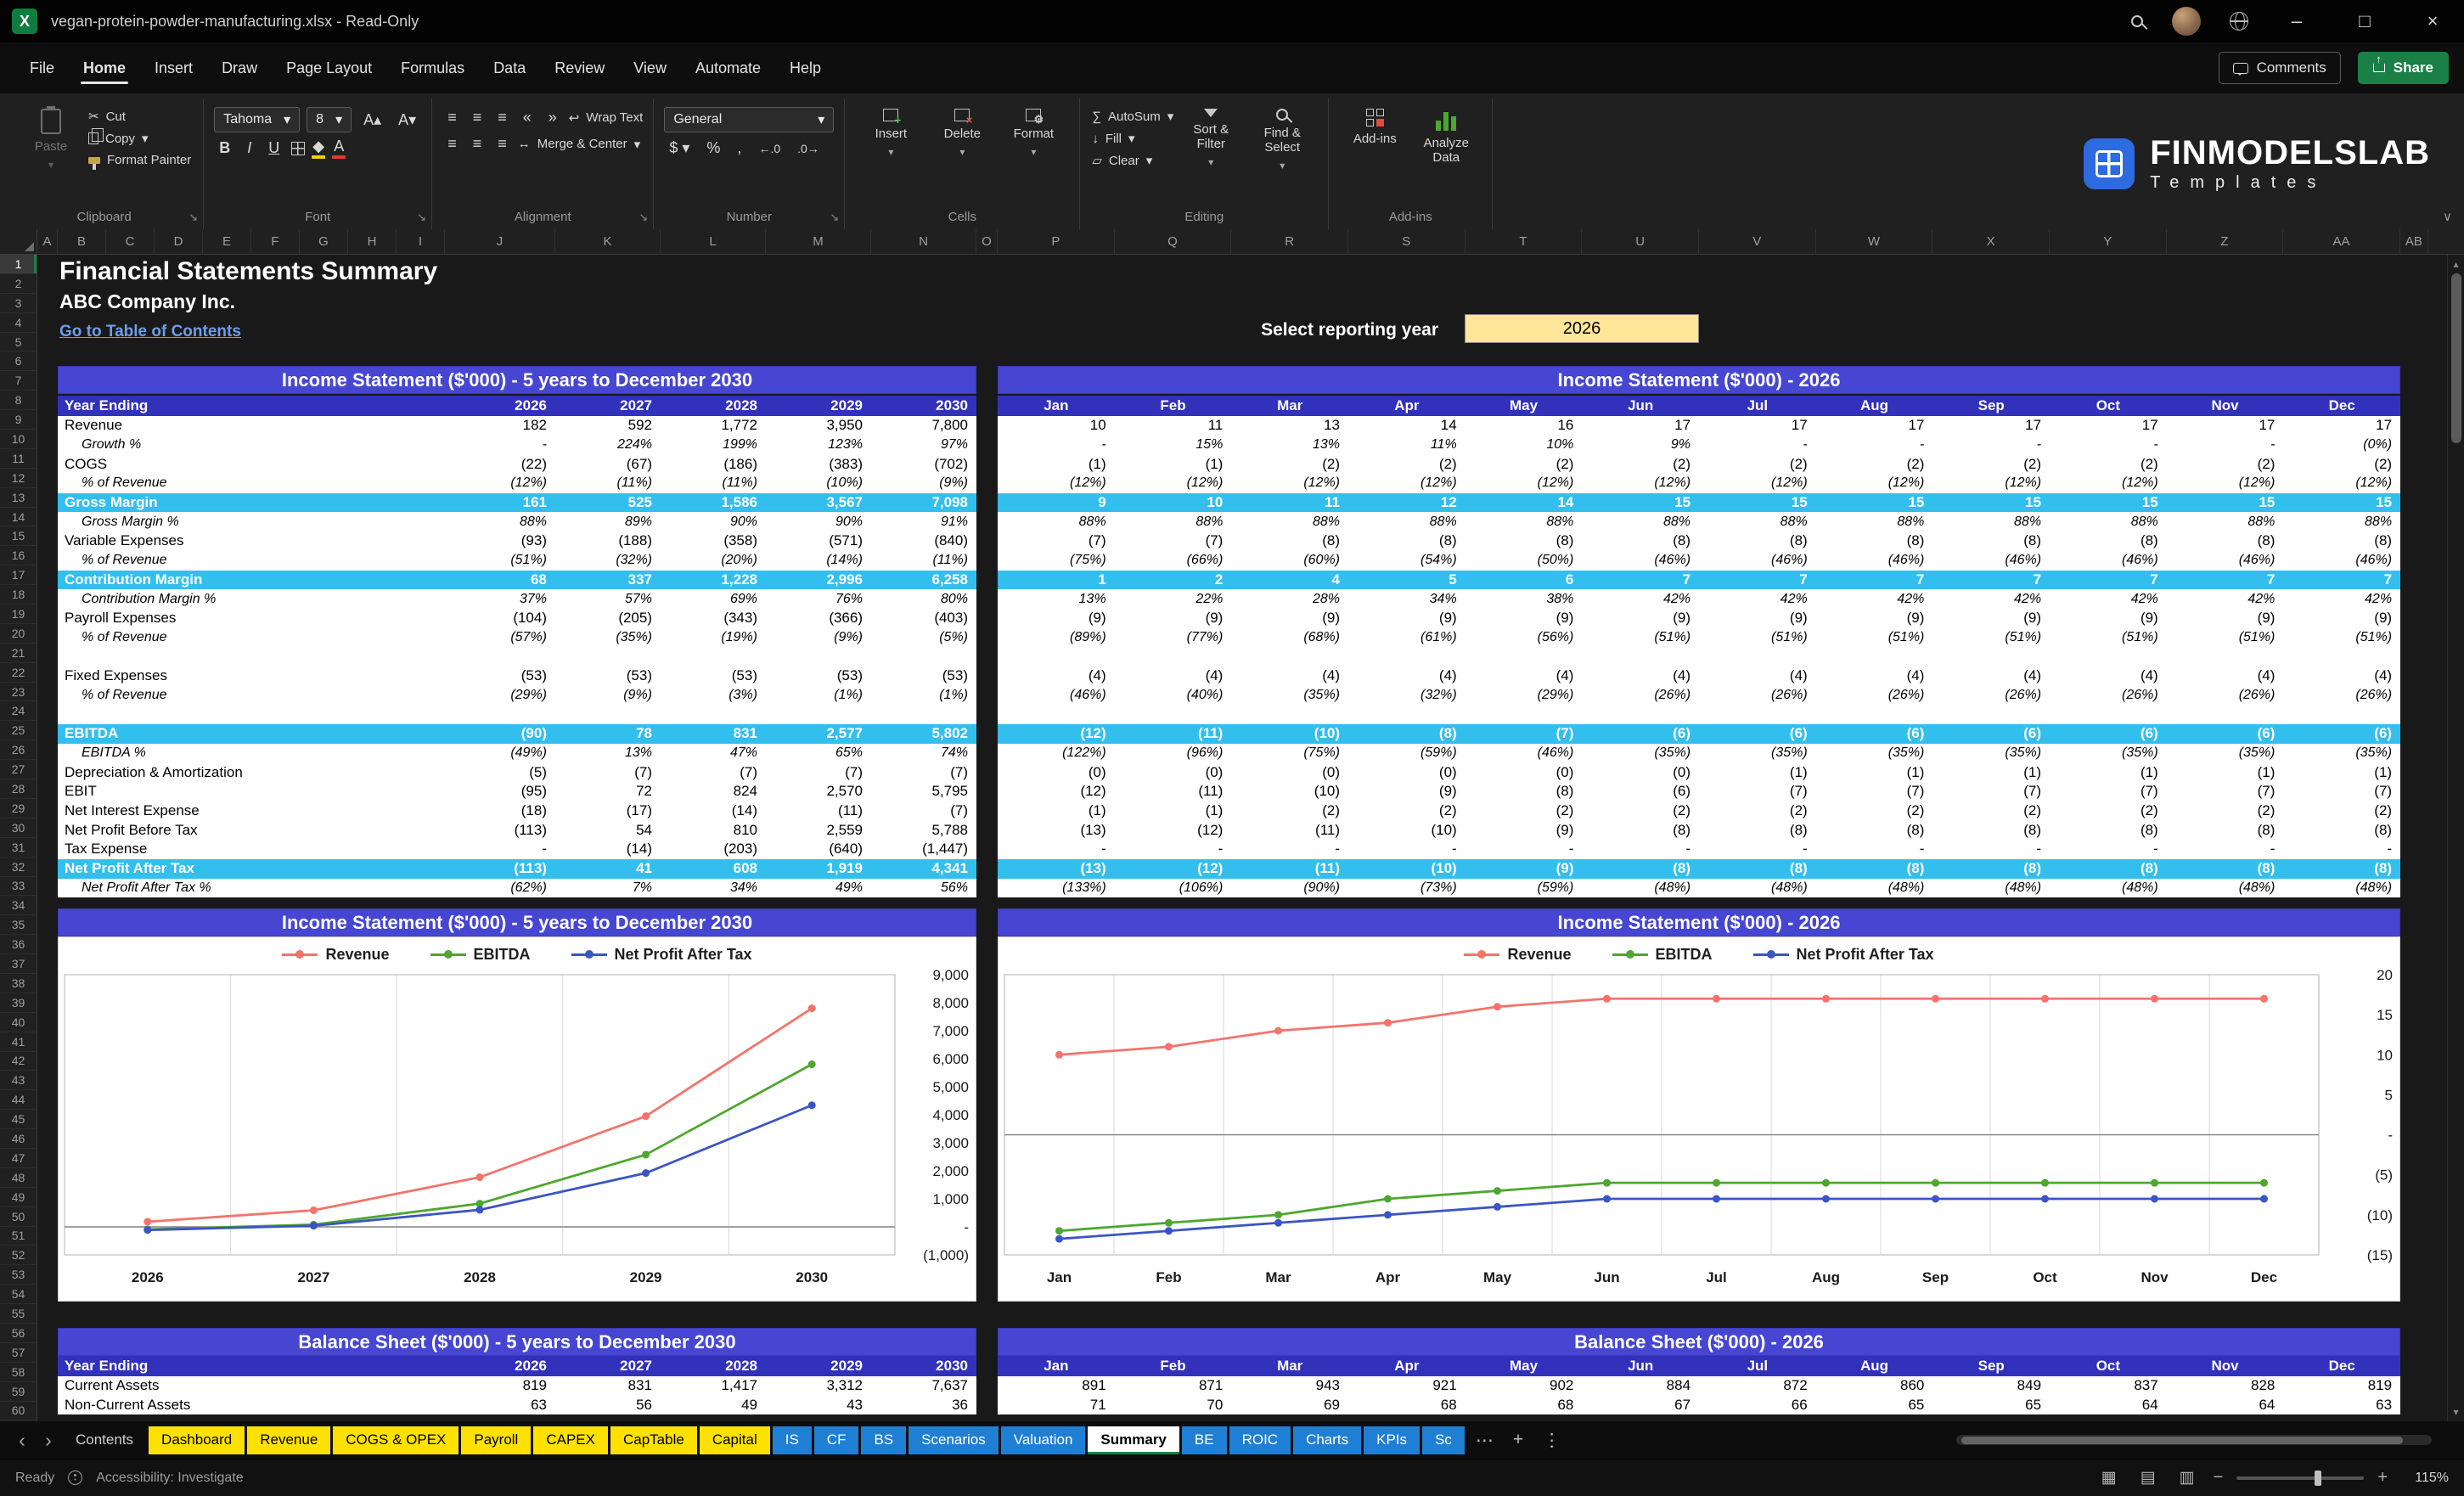  What do you see at coordinates (1757, 241) in the screenshot?
I see `column-header-V: V` at bounding box center [1757, 241].